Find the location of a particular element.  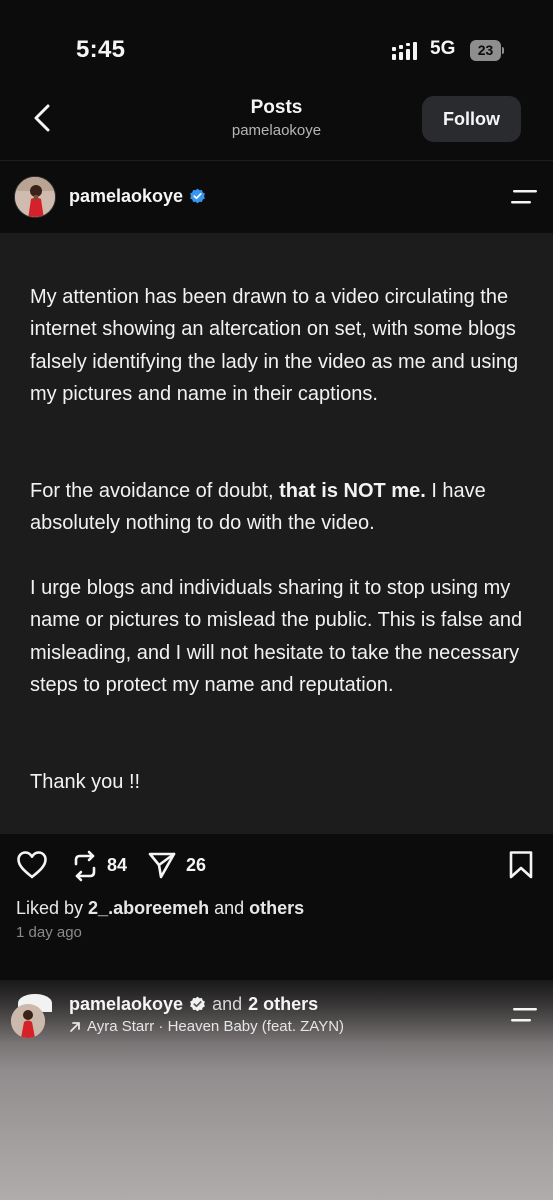

status-time: 5:45 is located at coordinates (101, 49).